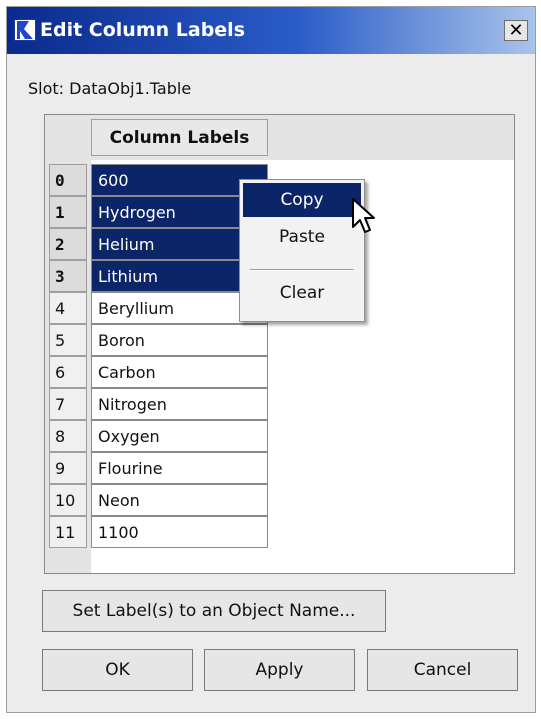 Image resolution: width=541 pixels, height=719 pixels. Describe the element at coordinates (117, 670) in the screenshot. I see `ok-button: OK` at that location.